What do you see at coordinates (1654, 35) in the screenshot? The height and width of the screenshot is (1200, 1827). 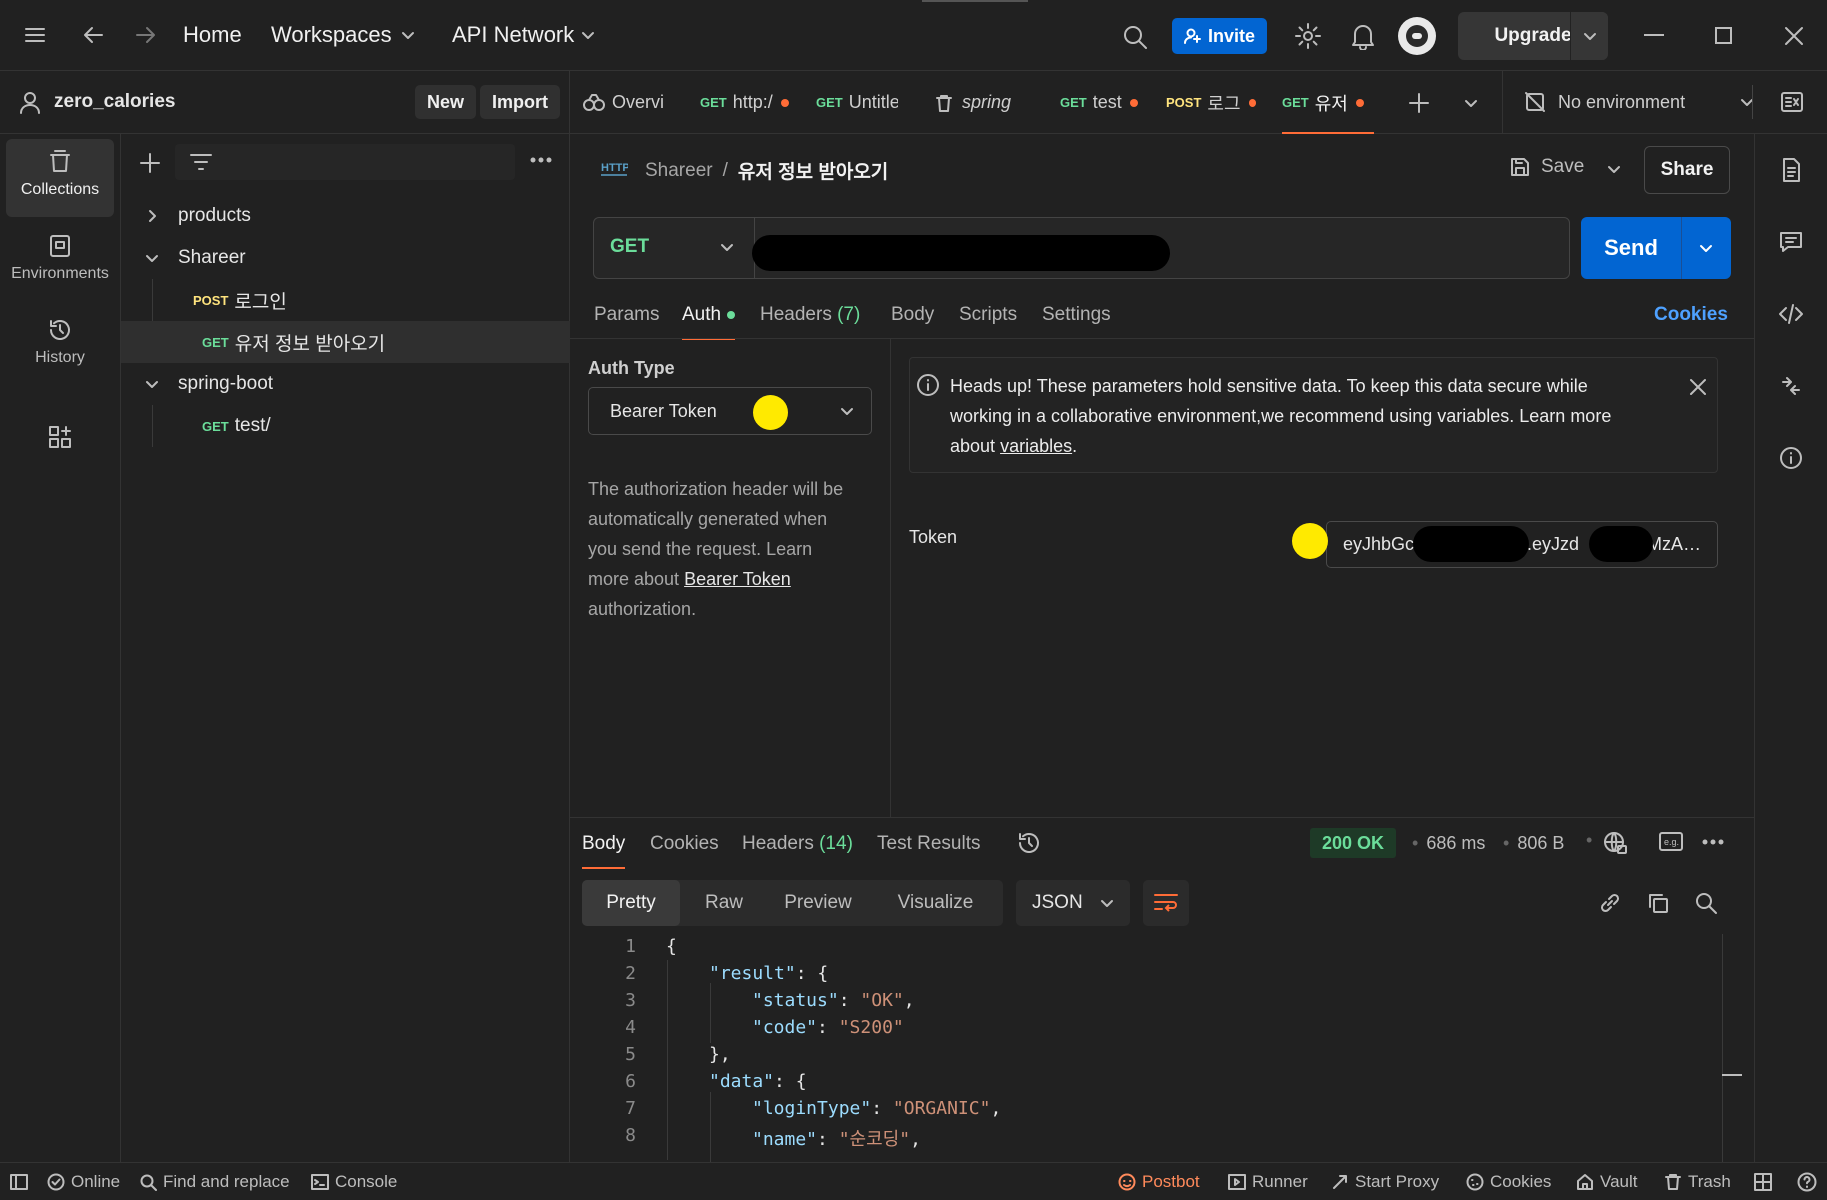 I see `minimize-icon` at bounding box center [1654, 35].